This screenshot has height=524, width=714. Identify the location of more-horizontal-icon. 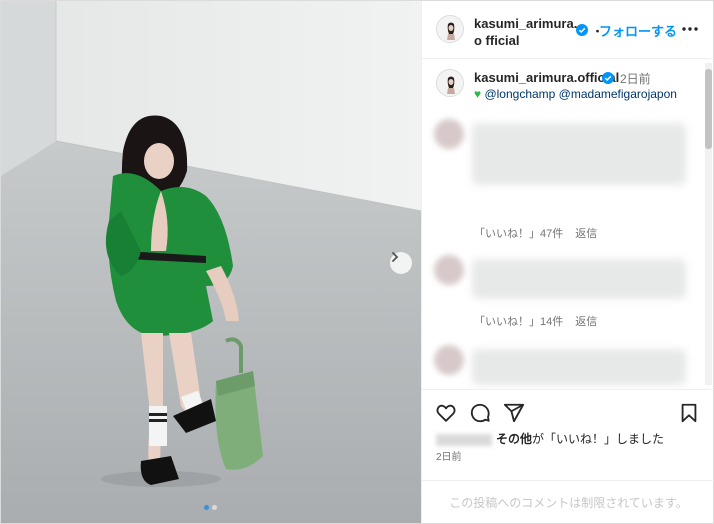
(690, 29).